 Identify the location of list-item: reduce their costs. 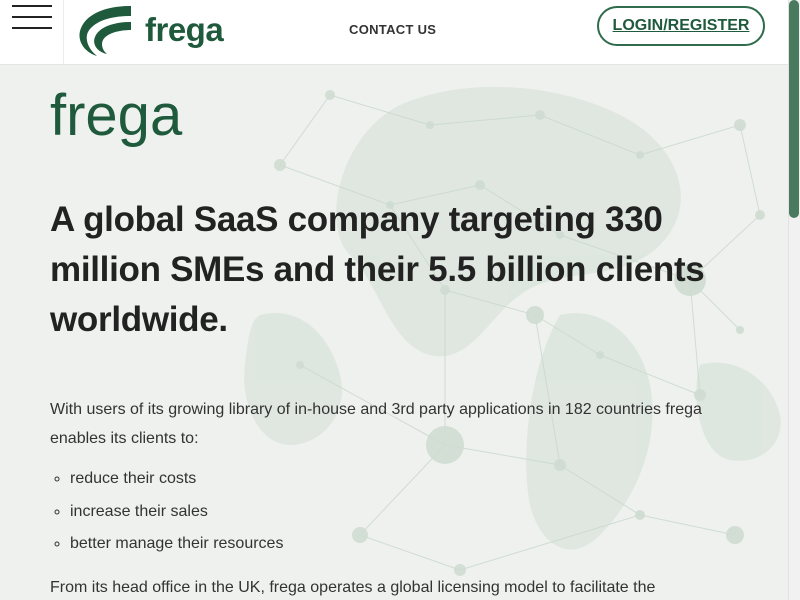
(176, 479).